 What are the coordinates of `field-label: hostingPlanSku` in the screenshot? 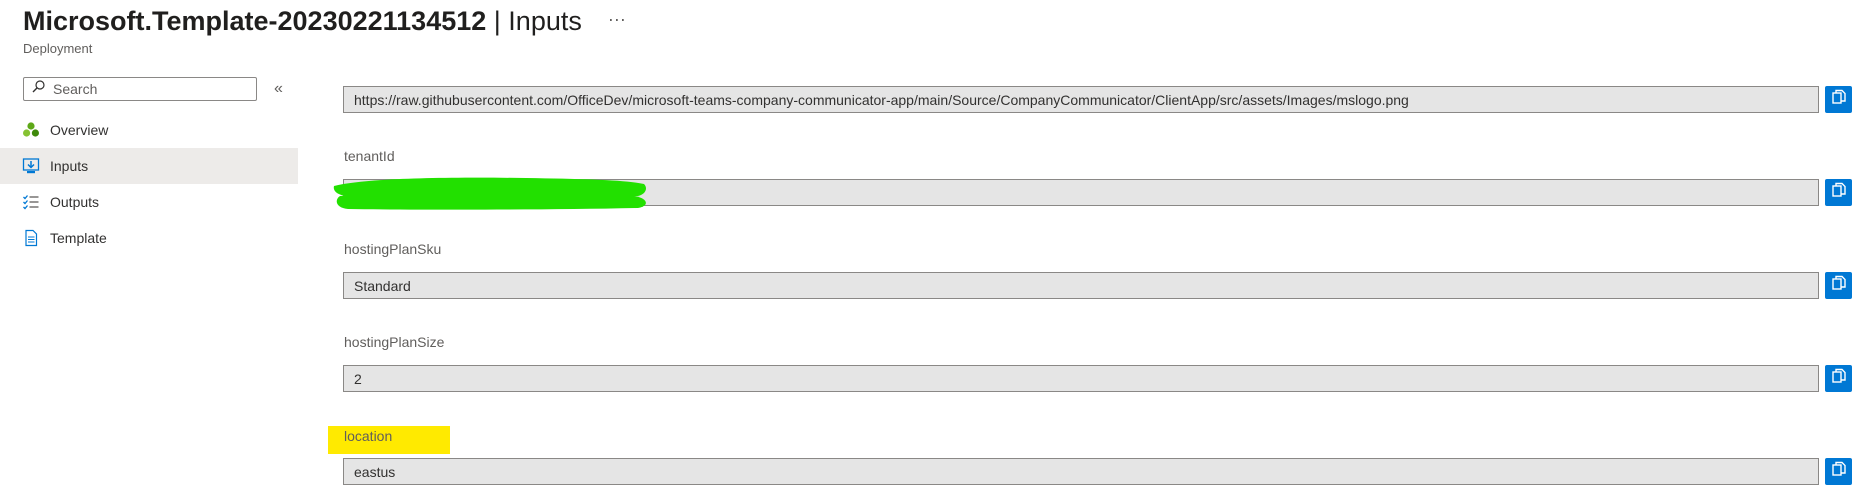 It's located at (393, 249).